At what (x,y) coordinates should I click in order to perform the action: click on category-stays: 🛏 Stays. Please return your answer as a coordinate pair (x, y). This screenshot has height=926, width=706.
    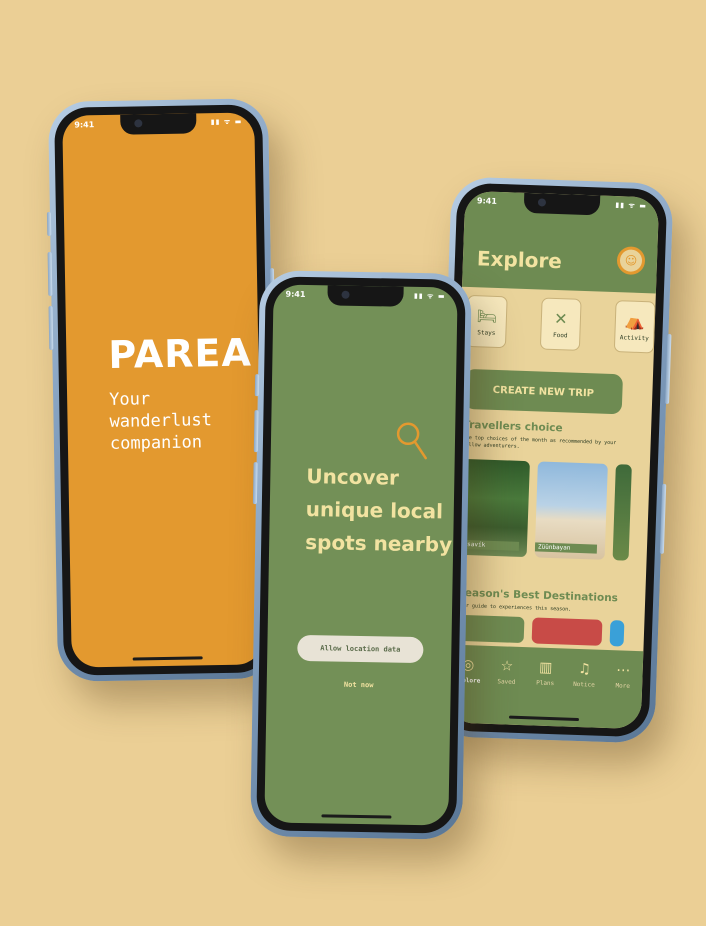
    Looking at the image, I should click on (486, 321).